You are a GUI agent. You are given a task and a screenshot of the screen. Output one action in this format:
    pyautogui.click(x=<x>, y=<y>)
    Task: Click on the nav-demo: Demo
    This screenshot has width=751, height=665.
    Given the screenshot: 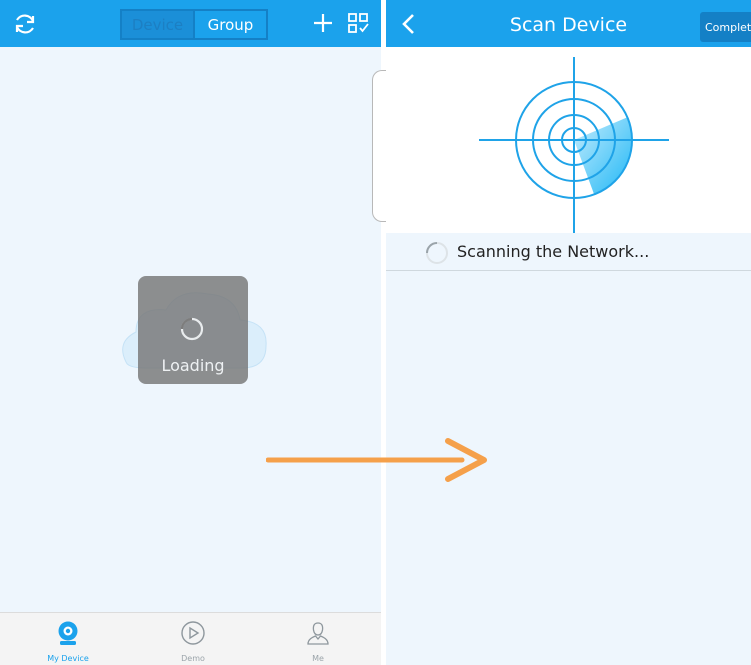 What is the action you would take?
    pyautogui.click(x=193, y=639)
    